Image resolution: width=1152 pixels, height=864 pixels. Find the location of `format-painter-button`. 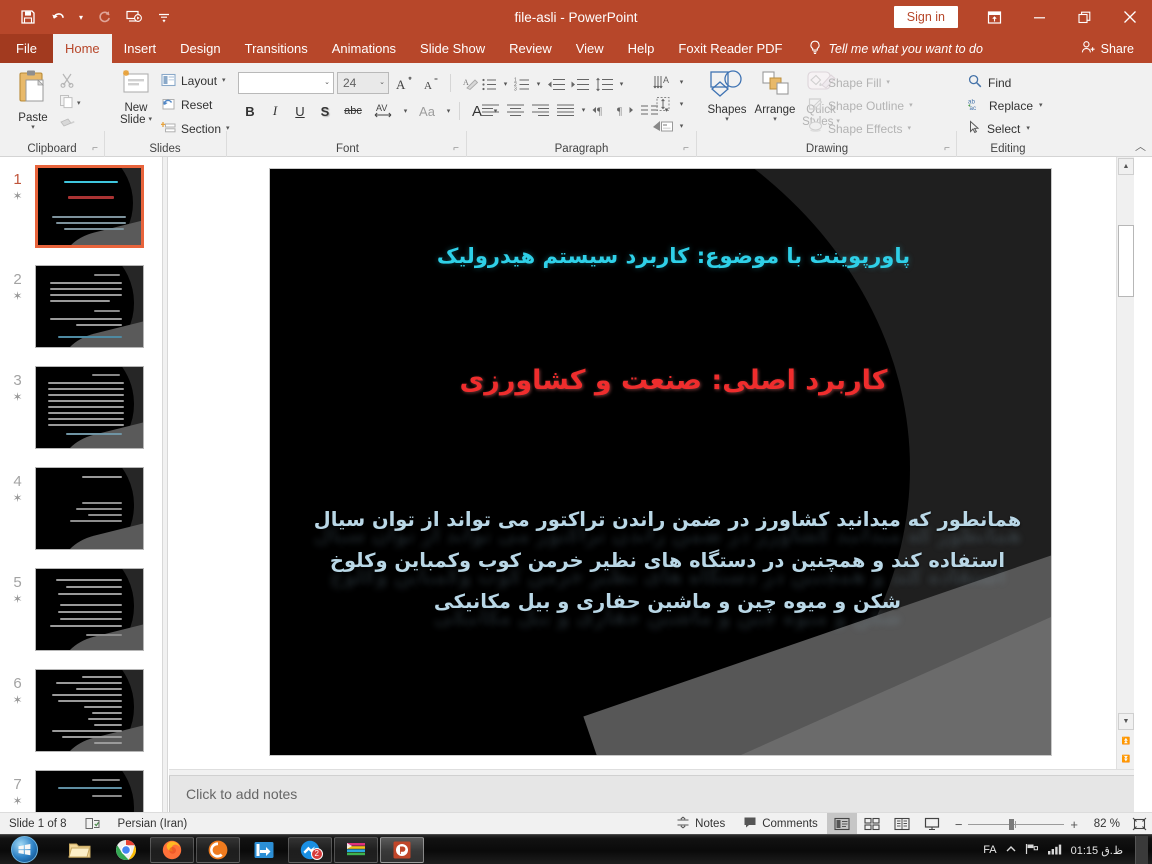

format-painter-button is located at coordinates (76, 126).